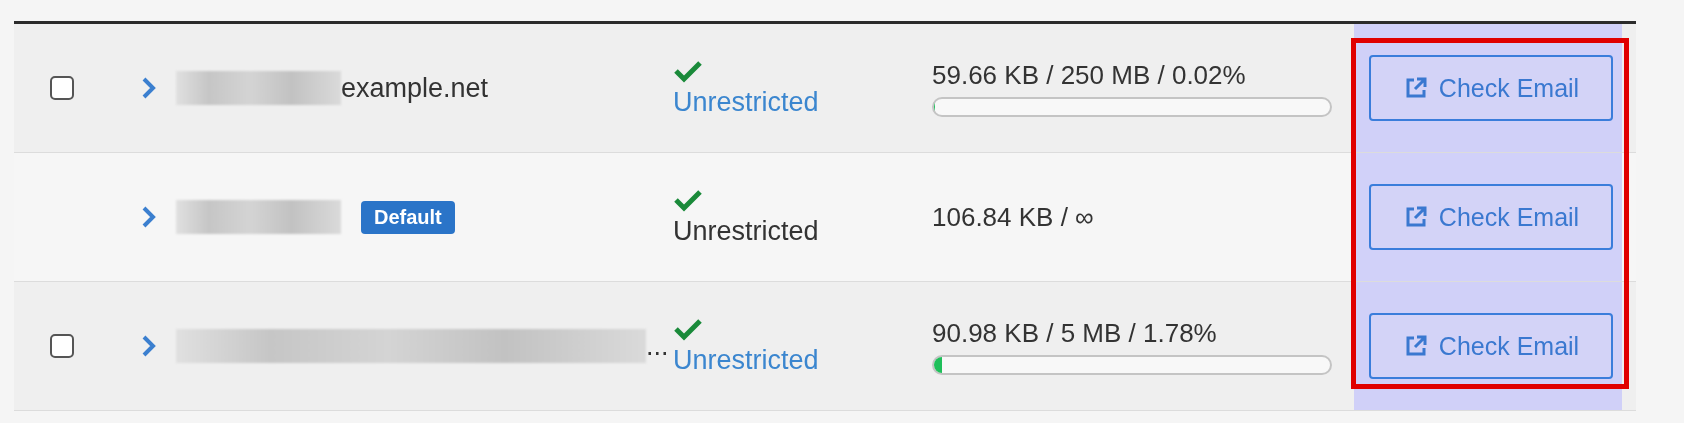  Describe the element at coordinates (408, 217) in the screenshot. I see `default-badge: Default` at that location.